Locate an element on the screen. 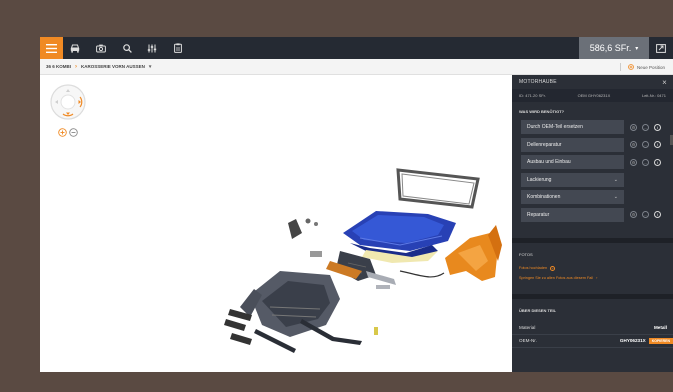 This screenshot has width=673, height=392. option-row: Kombinationen ⌄ is located at coordinates (597, 197).